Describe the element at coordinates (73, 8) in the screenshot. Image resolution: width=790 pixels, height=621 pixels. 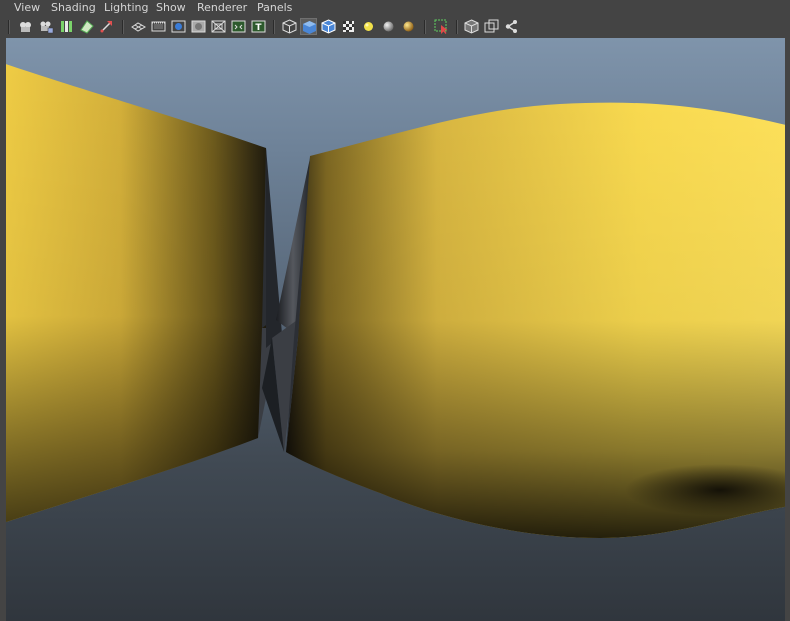
I see `menu-shading: Shading` at that location.